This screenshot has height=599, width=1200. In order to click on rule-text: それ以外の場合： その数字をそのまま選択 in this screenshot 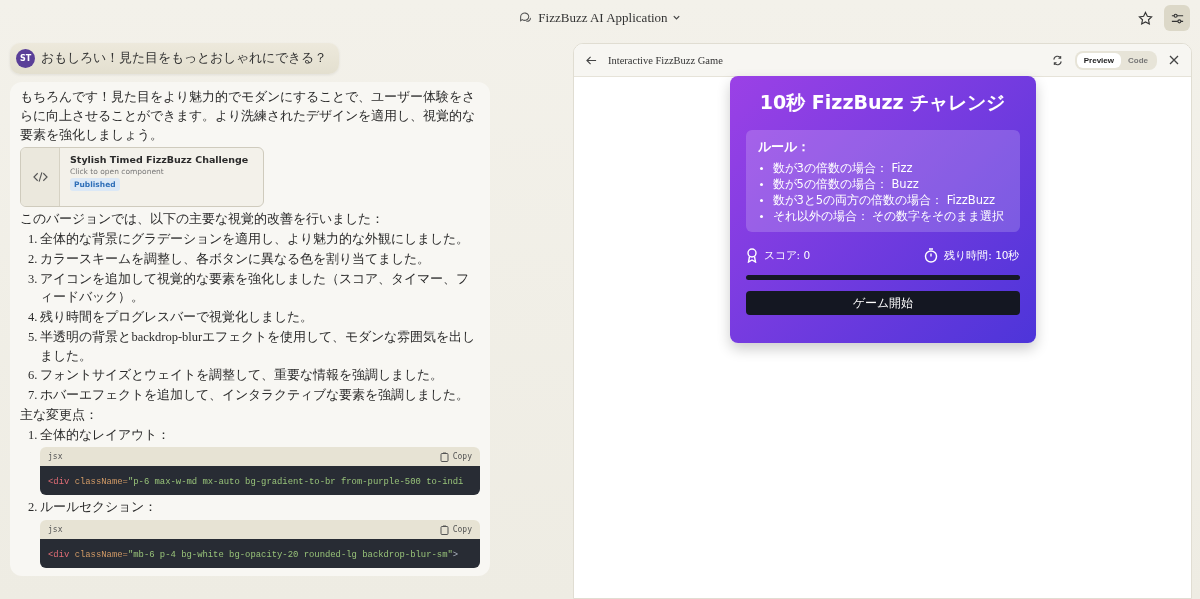, I will do `click(888, 216)`.